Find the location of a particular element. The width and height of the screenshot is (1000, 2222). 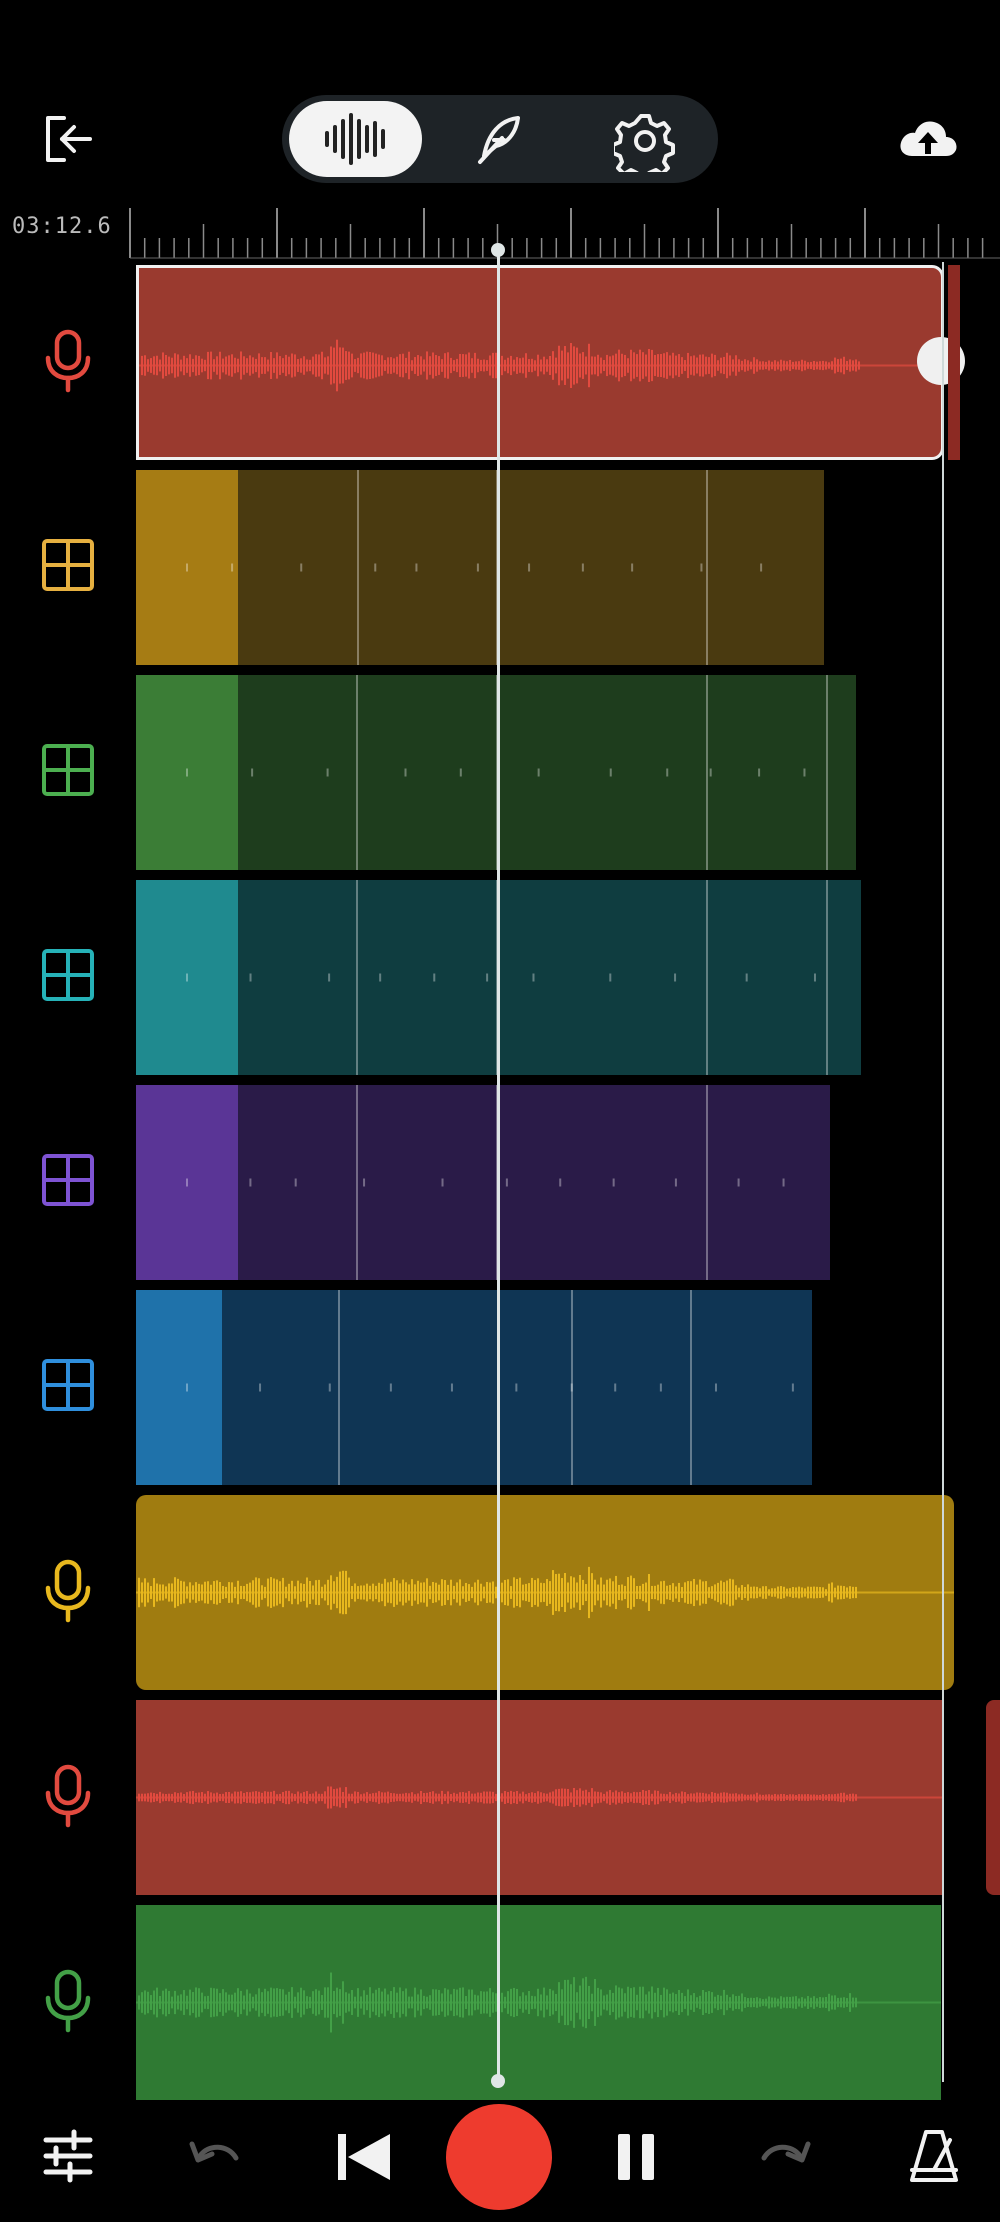

waveform-icon is located at coordinates (355, 139).